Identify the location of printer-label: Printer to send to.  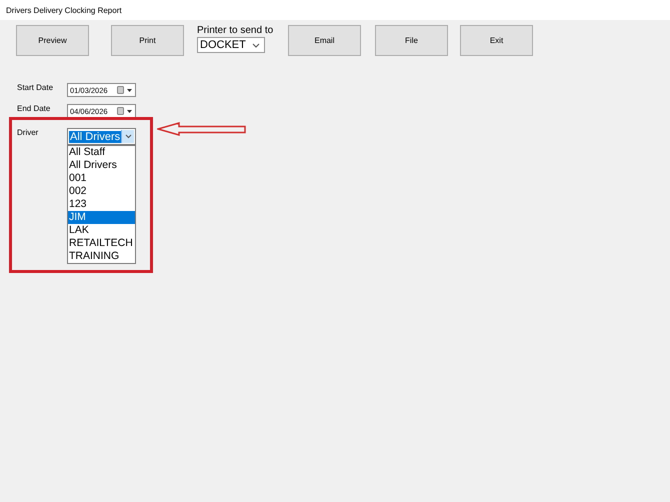
(234, 30).